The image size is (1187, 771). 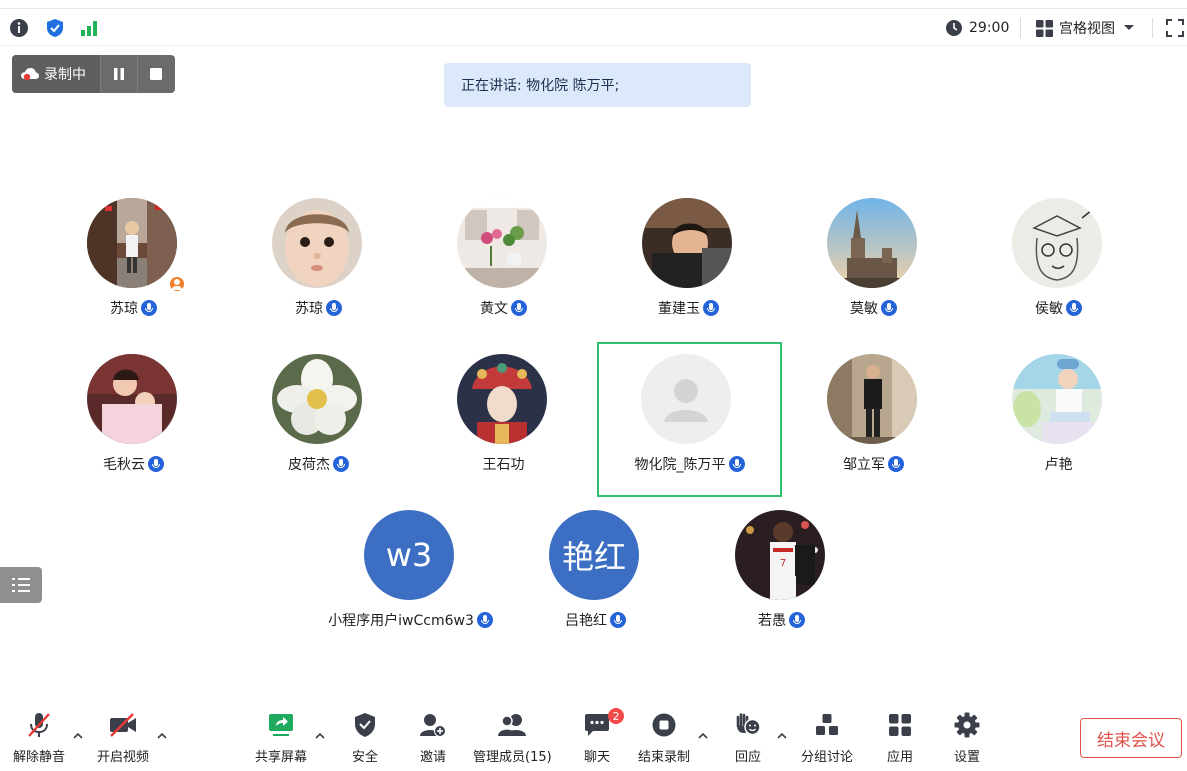 What do you see at coordinates (783, 563) in the screenshot?
I see `svg-text: 7` at bounding box center [783, 563].